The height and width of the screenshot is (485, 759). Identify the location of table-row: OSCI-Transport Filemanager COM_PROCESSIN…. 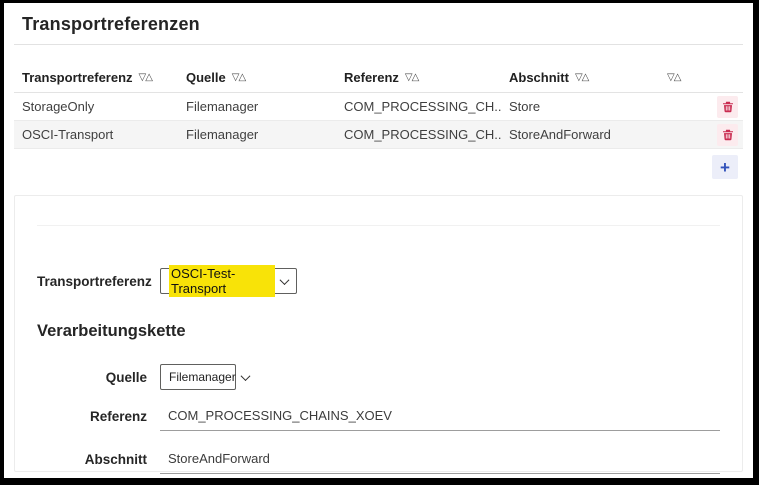
(378, 135).